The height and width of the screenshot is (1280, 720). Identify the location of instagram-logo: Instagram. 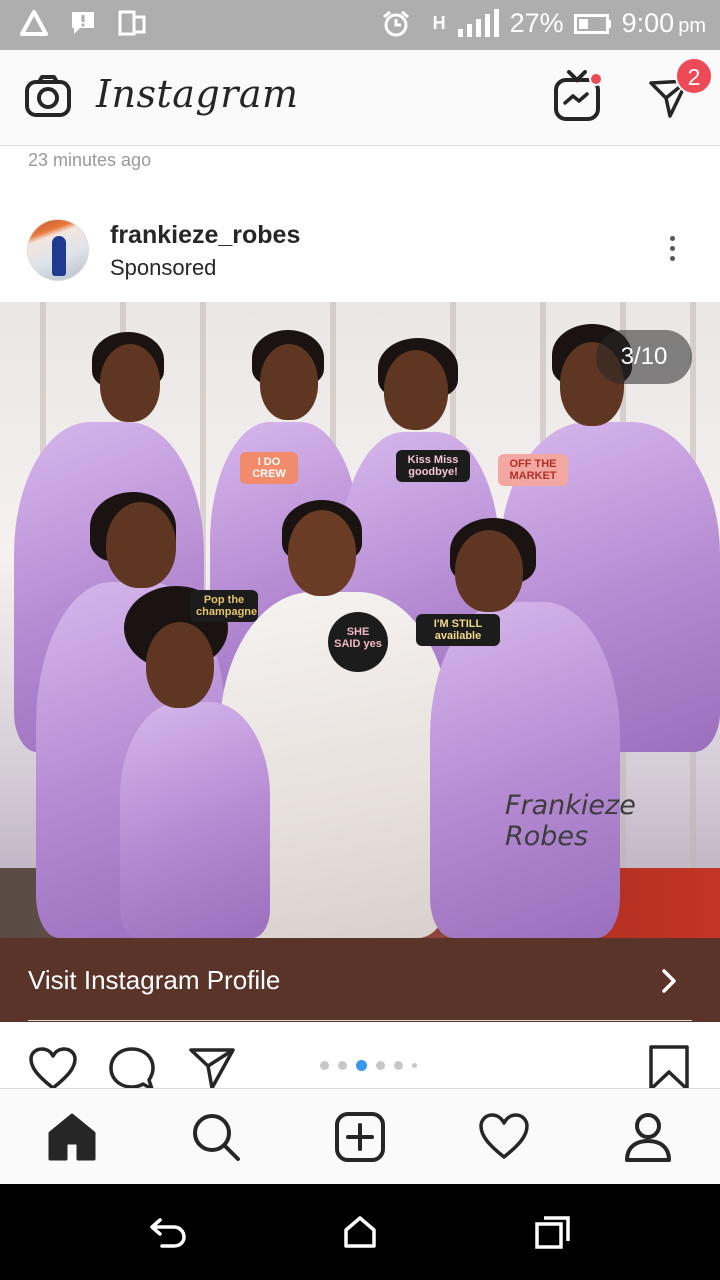
(197, 94).